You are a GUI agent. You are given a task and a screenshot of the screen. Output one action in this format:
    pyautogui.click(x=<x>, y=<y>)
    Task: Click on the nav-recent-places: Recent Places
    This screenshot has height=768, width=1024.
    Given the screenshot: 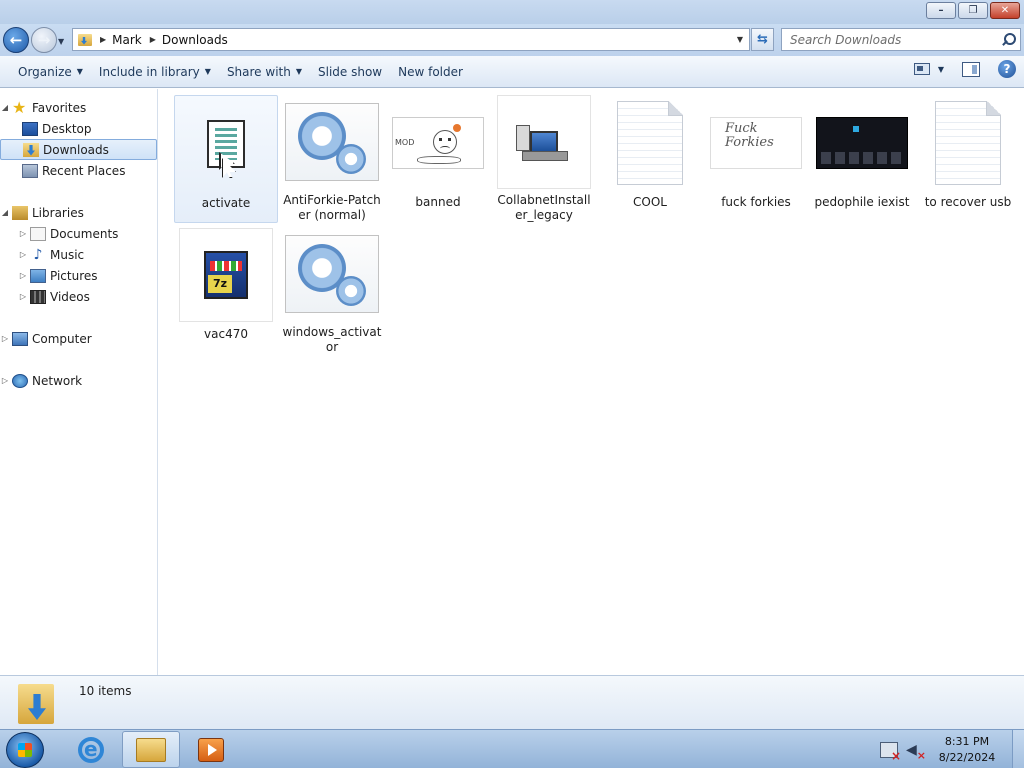 What is the action you would take?
    pyautogui.click(x=78, y=170)
    